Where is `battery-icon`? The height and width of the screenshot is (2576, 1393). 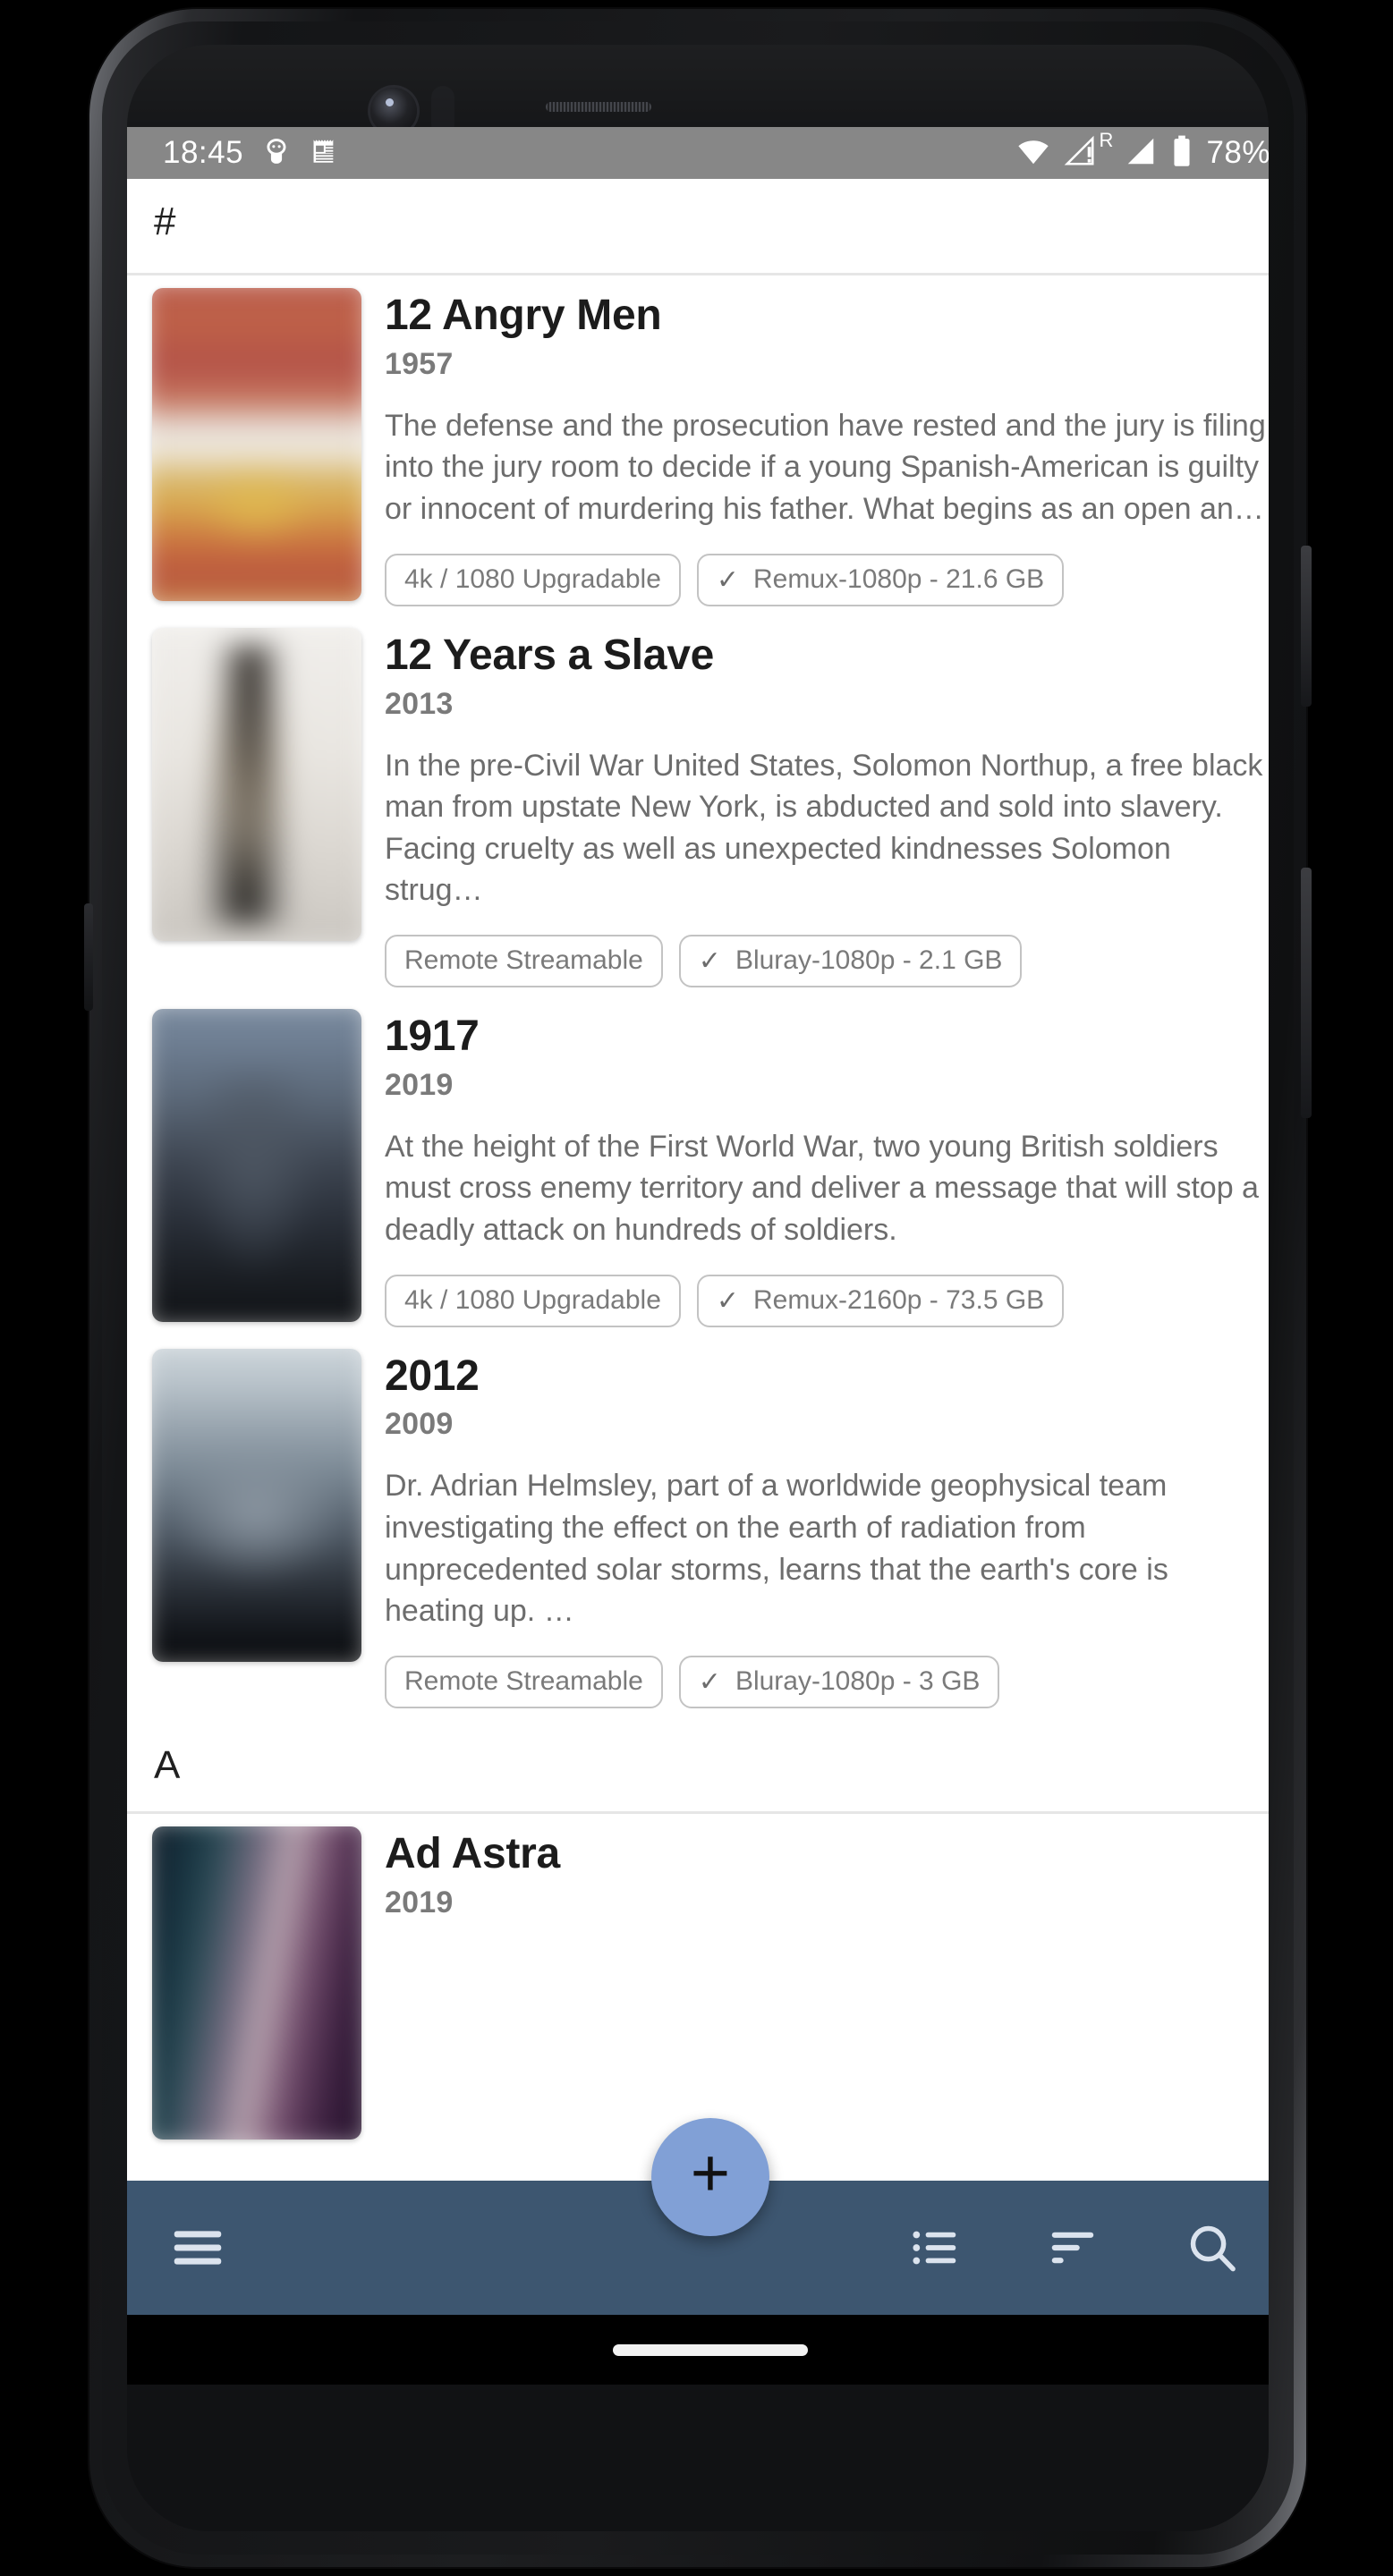 battery-icon is located at coordinates (1181, 153).